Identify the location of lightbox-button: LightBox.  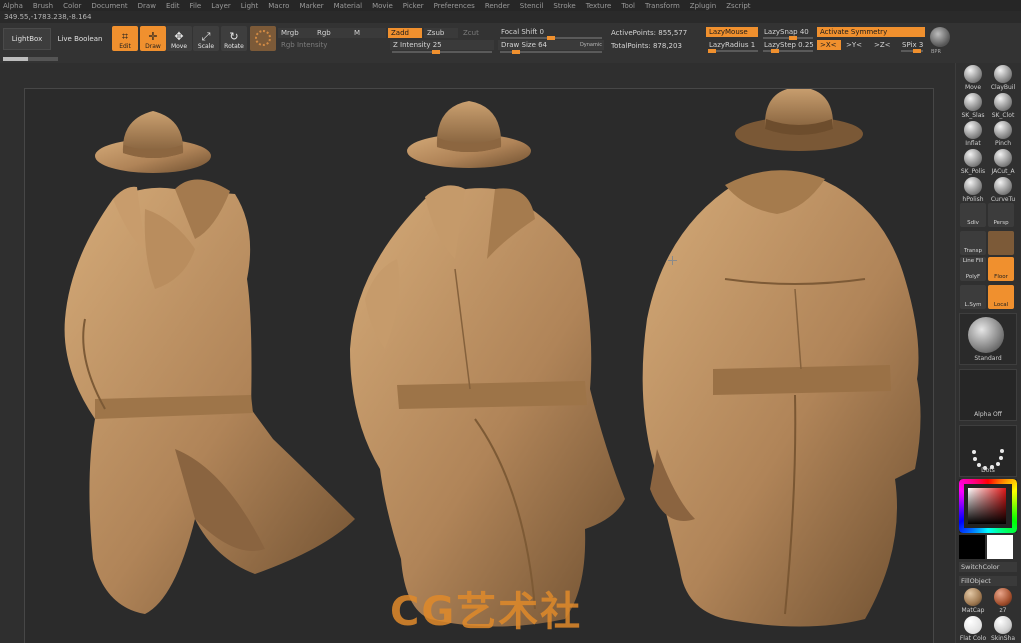
(27, 39).